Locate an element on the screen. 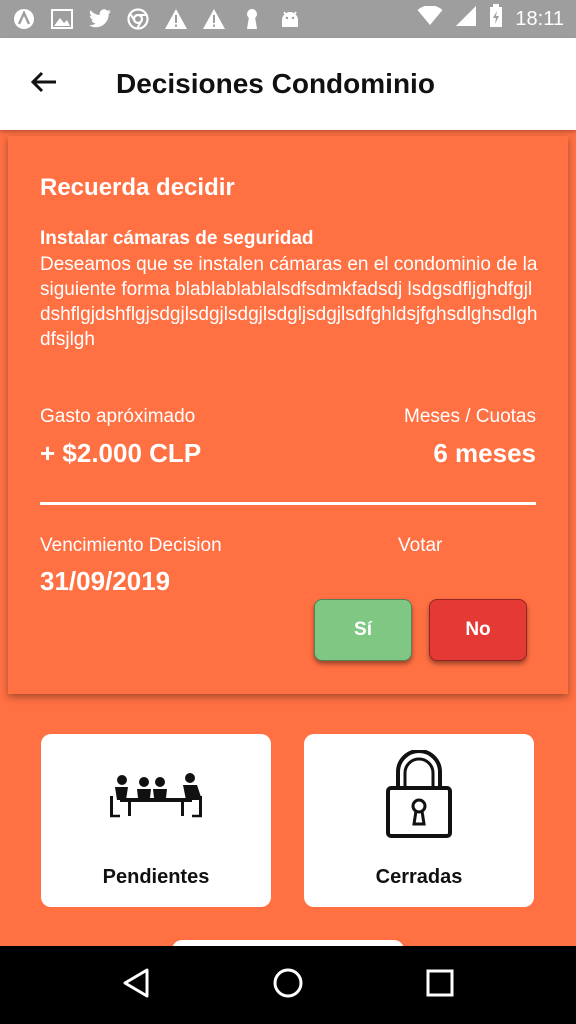  home-circle-icon is located at coordinates (288, 985).